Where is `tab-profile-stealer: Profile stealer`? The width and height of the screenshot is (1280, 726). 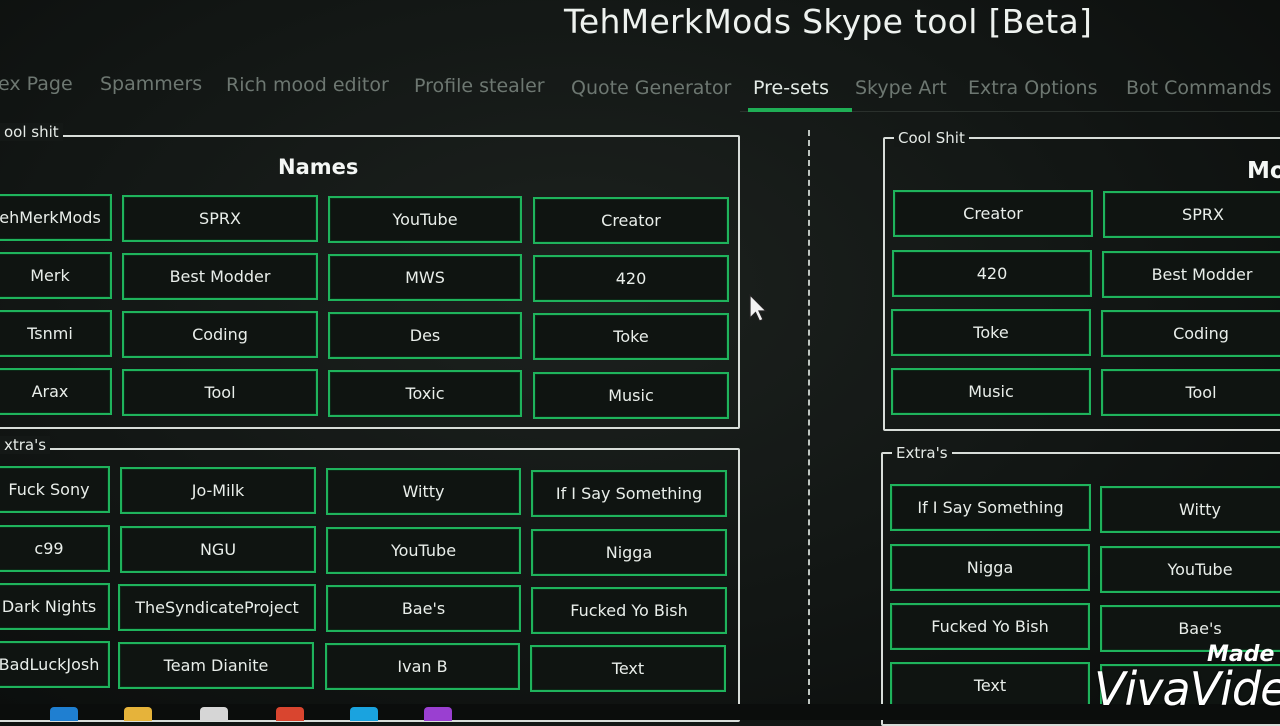 tab-profile-stealer: Profile stealer is located at coordinates (479, 86).